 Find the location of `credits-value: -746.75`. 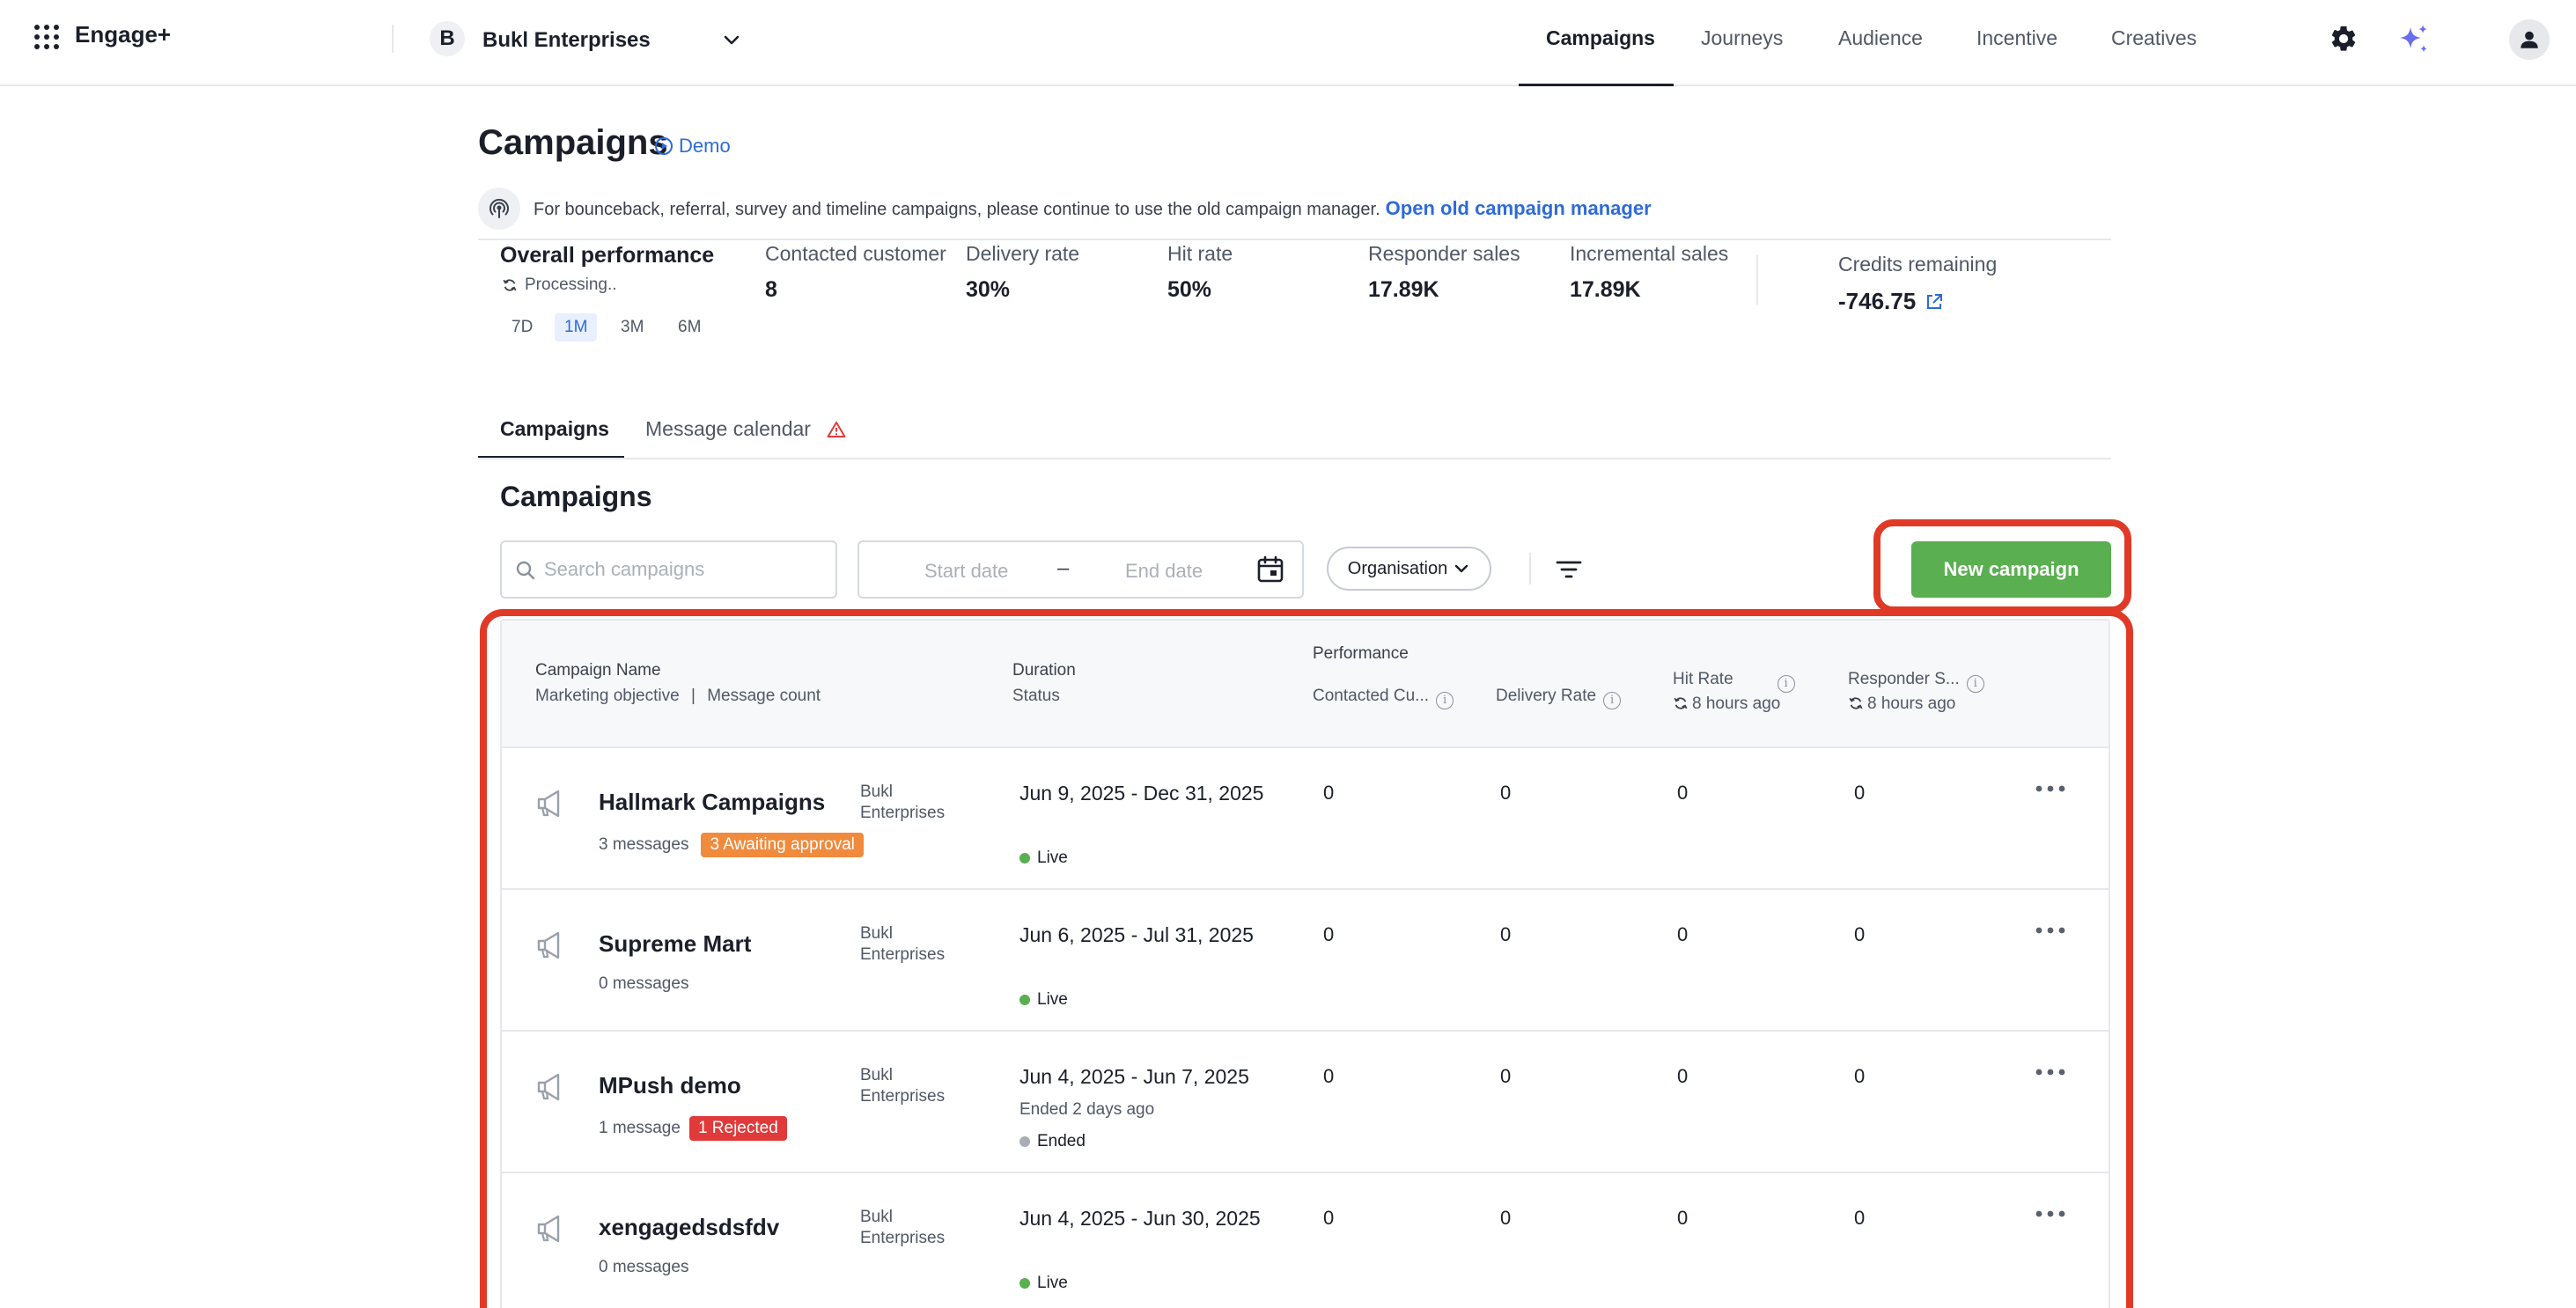

credits-value: -746.75 is located at coordinates (1878, 301).